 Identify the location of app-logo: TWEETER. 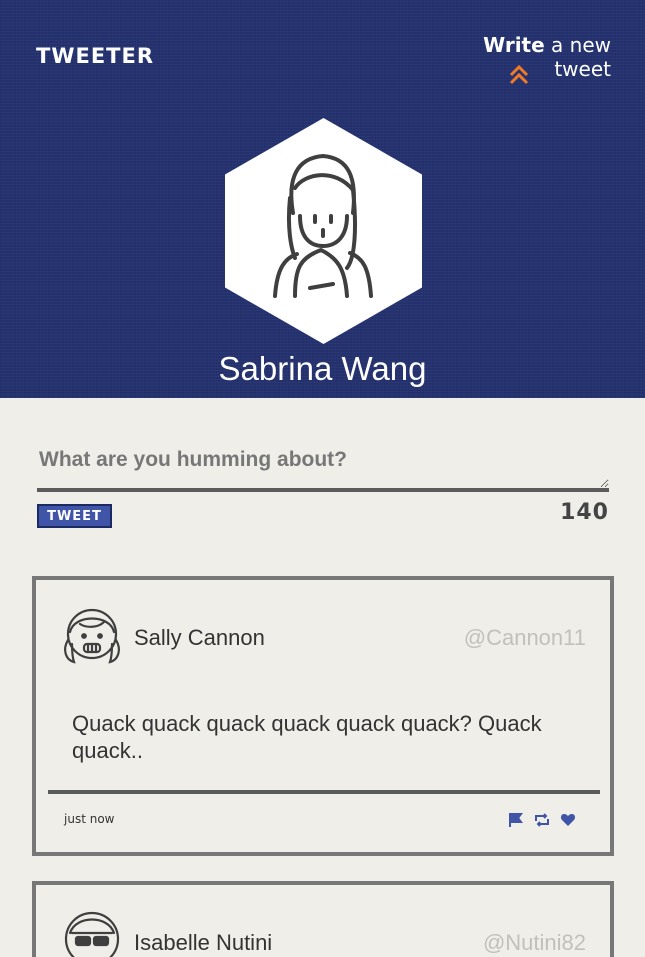
(95, 56).